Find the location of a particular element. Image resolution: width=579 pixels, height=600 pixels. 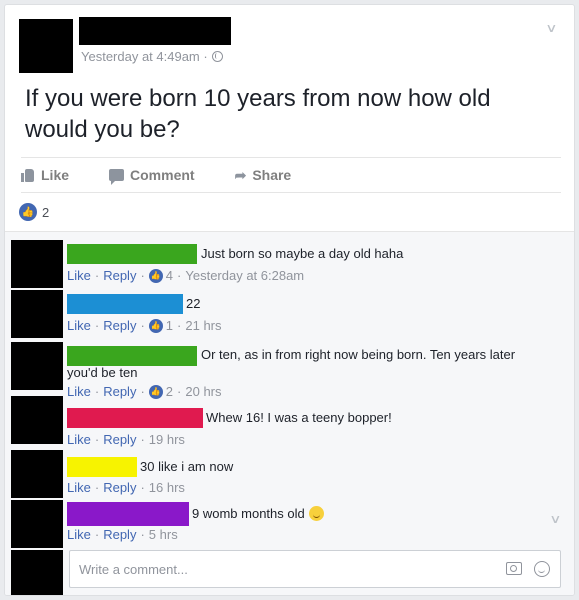

comment-composer is located at coordinates (315, 569).